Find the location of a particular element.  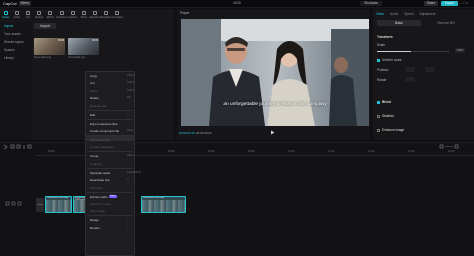

media-sidebar-item: Your assets is located at coordinates (15, 34).